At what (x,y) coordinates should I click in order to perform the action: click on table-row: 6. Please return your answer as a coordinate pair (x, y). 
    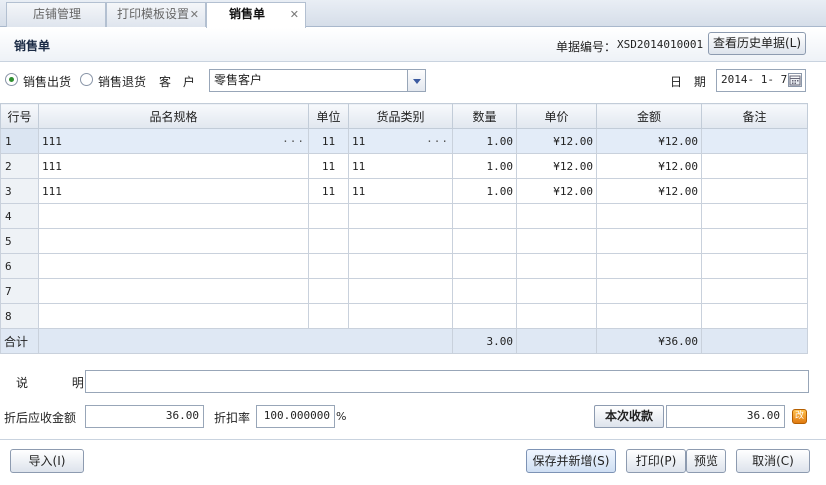
    Looking at the image, I should click on (404, 266).